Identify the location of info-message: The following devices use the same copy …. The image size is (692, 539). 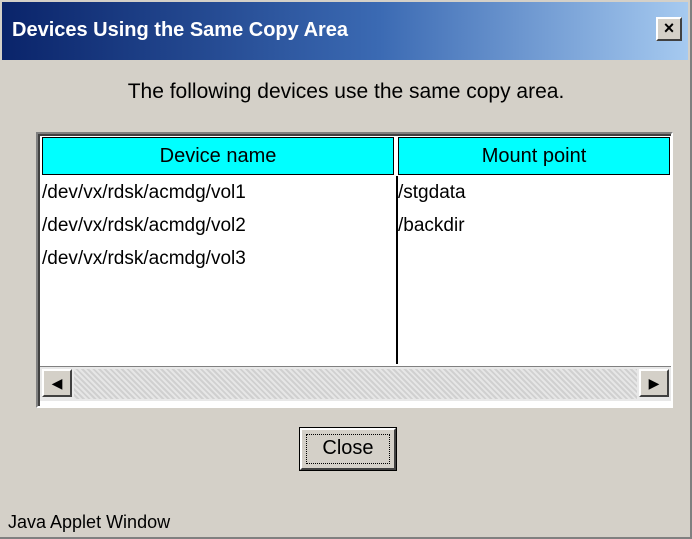
(346, 91).